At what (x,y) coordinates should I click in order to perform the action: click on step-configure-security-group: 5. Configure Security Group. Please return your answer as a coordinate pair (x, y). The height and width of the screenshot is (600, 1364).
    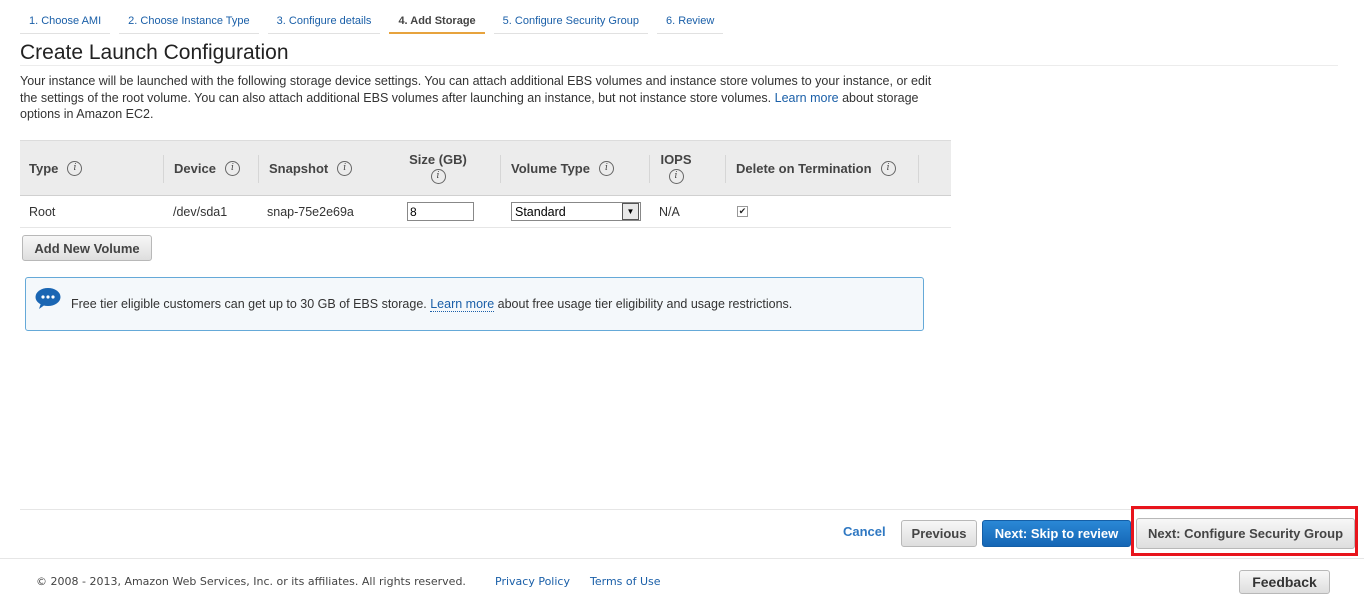
    Looking at the image, I should click on (571, 23).